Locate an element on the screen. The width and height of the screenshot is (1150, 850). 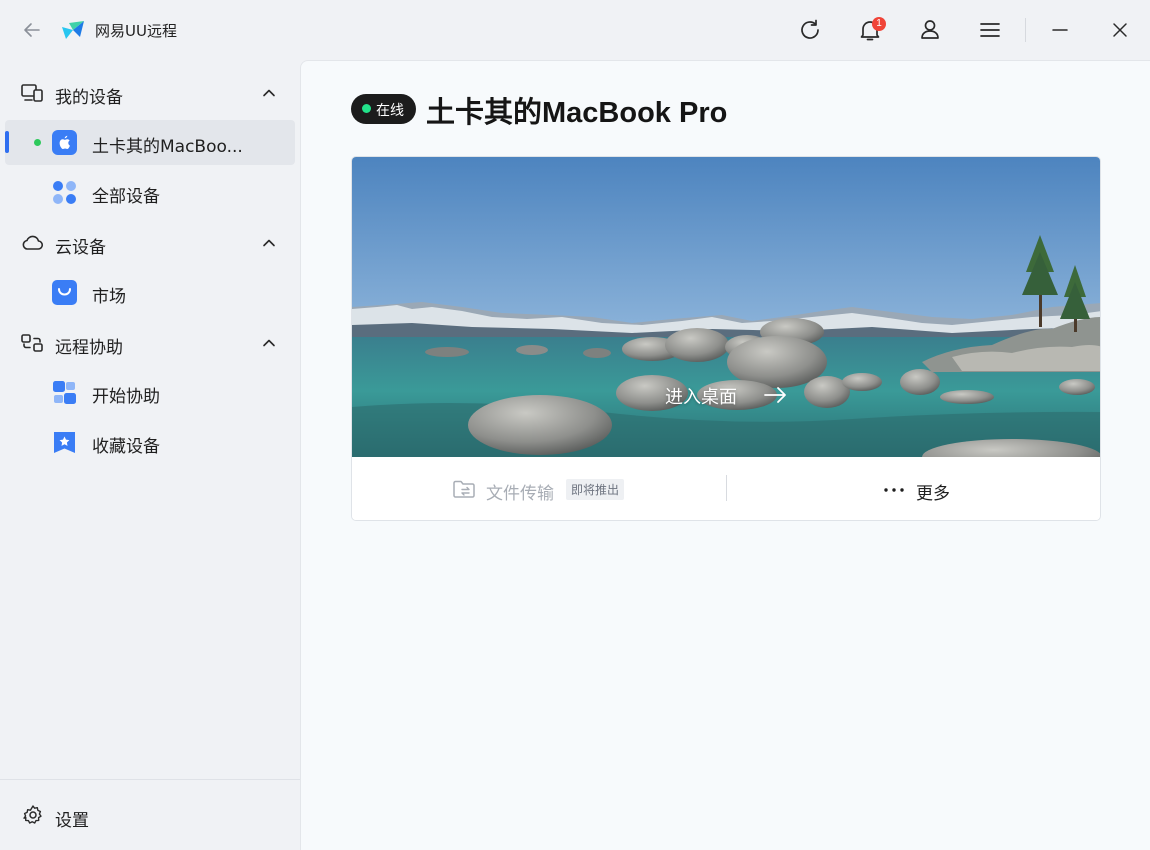
settings-button: 设置 is located at coordinates (150, 816).